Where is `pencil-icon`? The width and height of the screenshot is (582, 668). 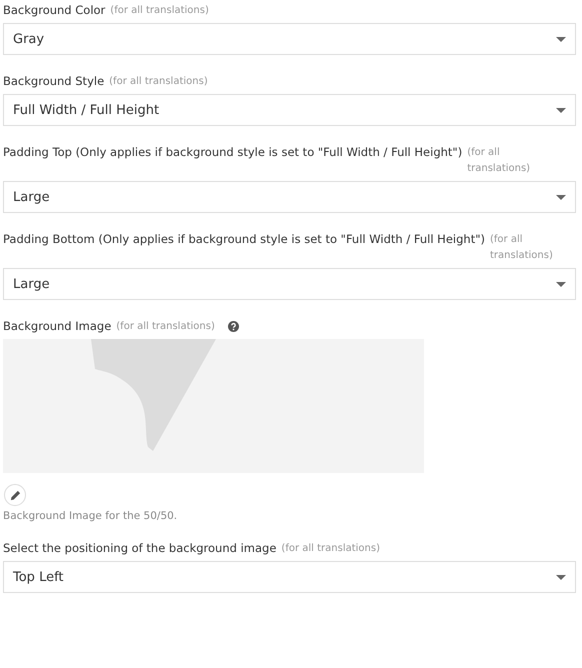
pencil-icon is located at coordinates (15, 495).